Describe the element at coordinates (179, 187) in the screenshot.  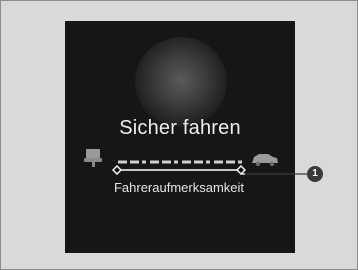
I see `gauge-label: Fahreraufmerksamkeit` at that location.